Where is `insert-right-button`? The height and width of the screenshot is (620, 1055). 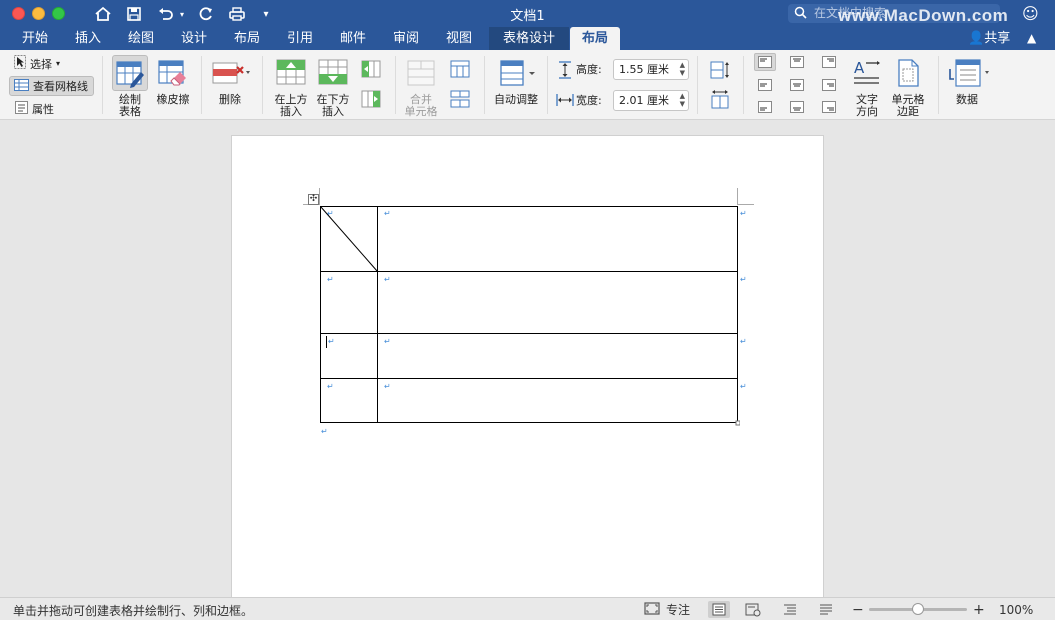
insert-right-button is located at coordinates (371, 99).